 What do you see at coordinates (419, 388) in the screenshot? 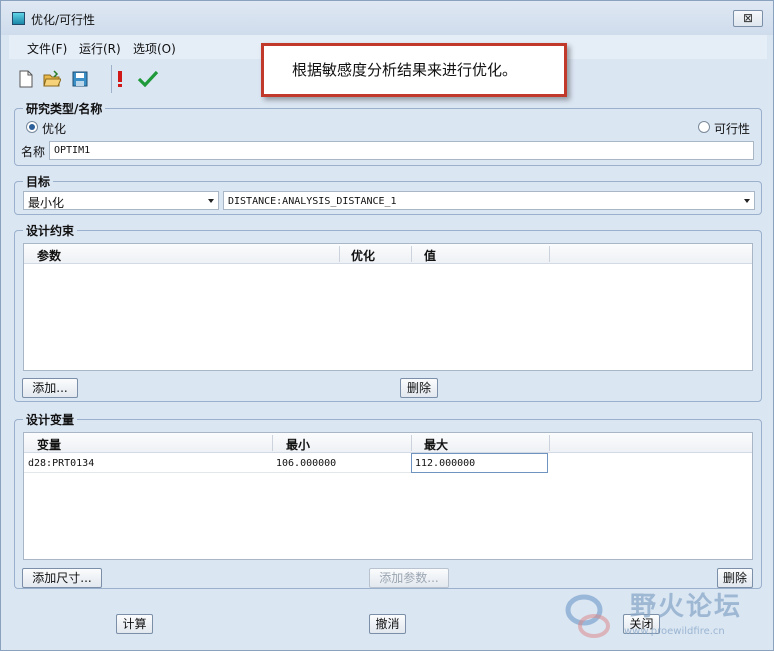
I see `delete-constraint-button: 删除` at bounding box center [419, 388].